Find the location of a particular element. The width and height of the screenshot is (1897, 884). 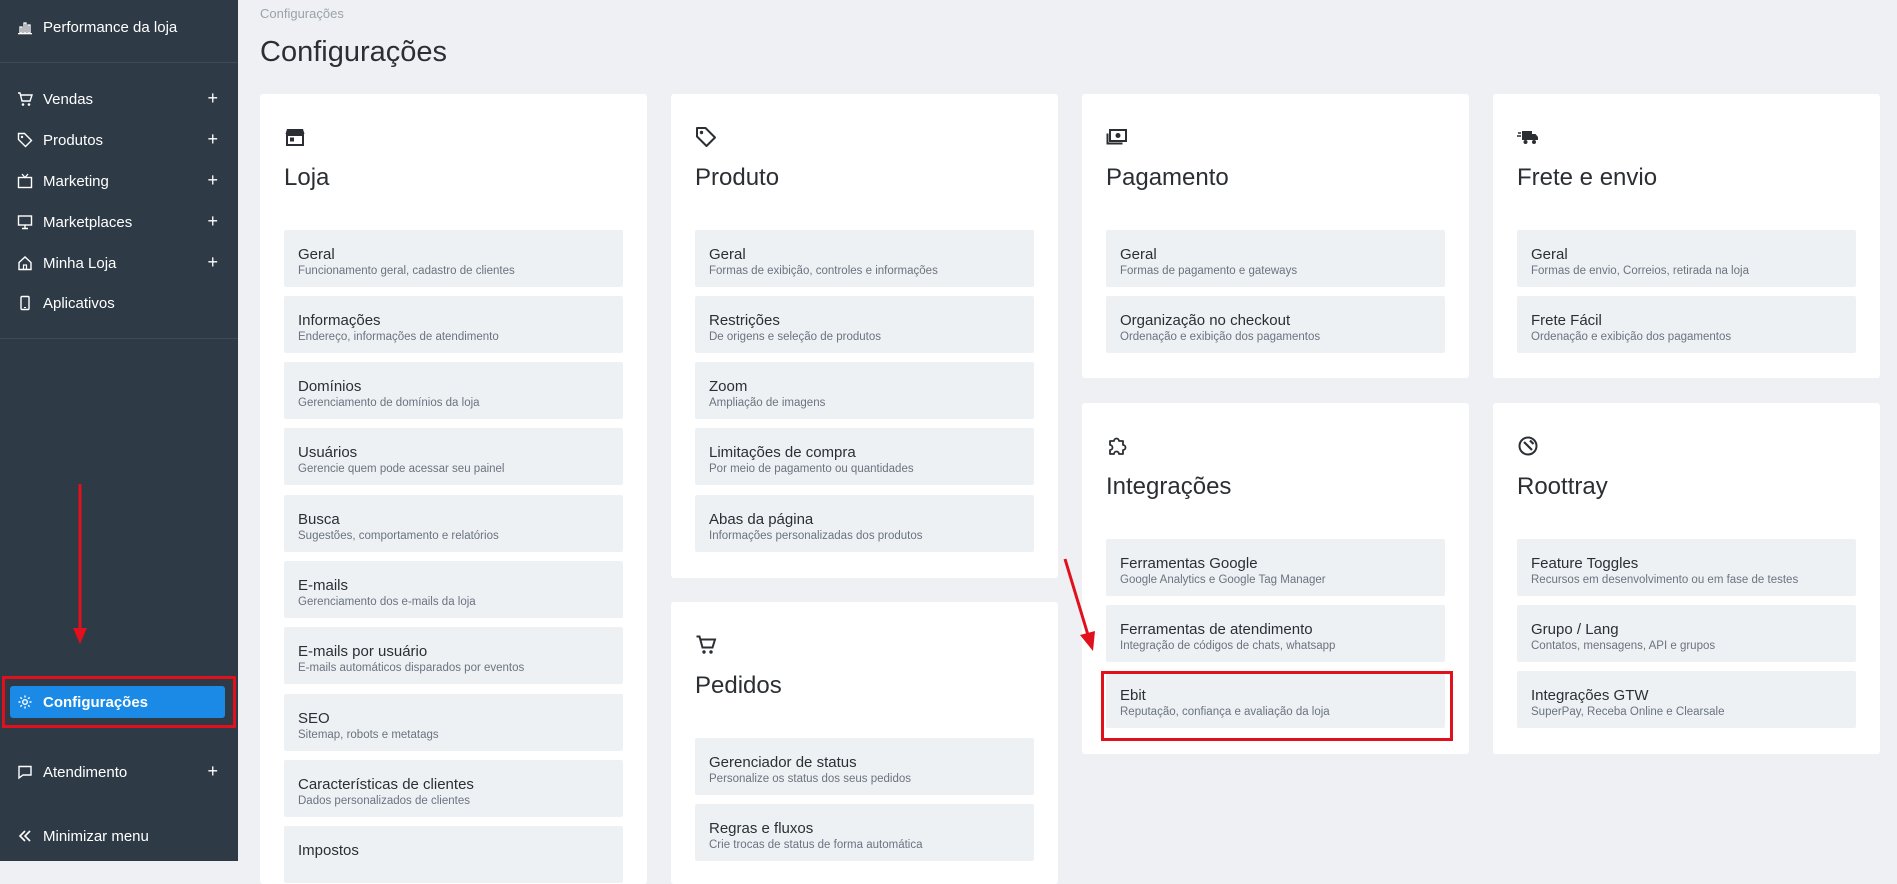

sidebar-item-produtos: Produtos + is located at coordinates (119, 140).